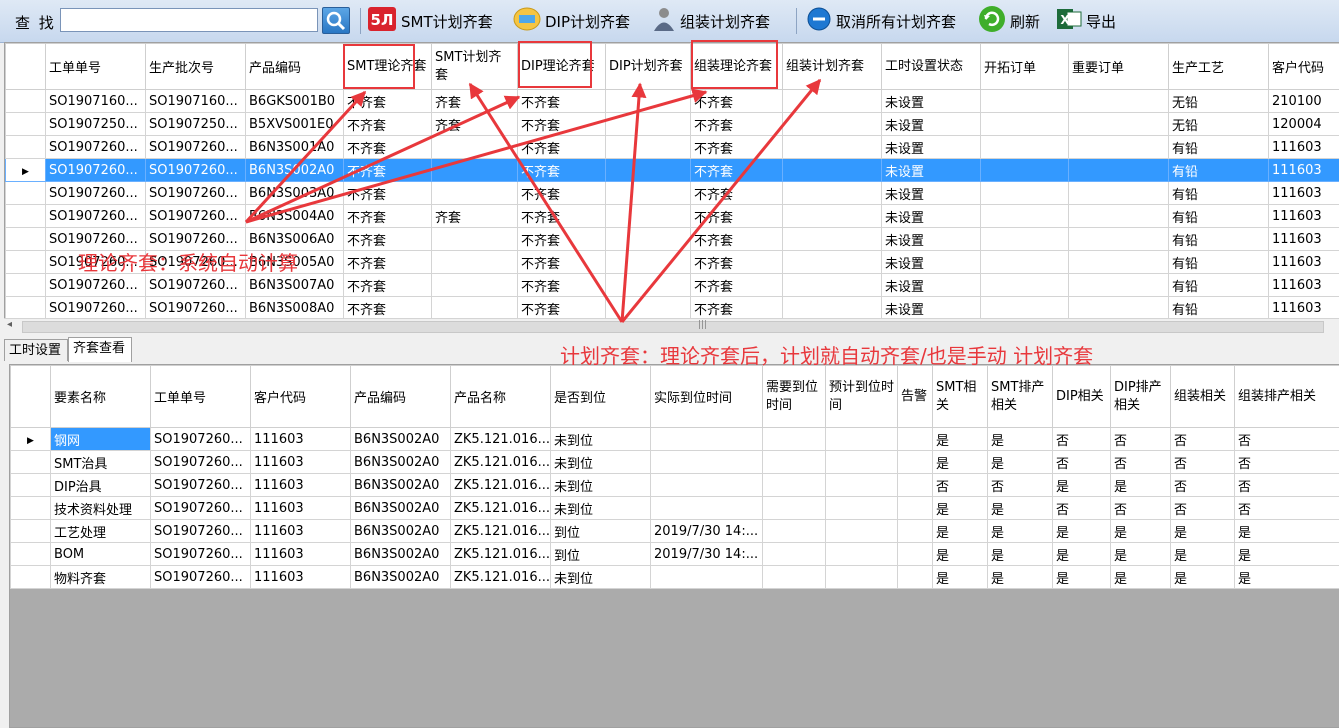  What do you see at coordinates (101, 554) in the screenshot?
I see `table-cell: BOM` at bounding box center [101, 554].